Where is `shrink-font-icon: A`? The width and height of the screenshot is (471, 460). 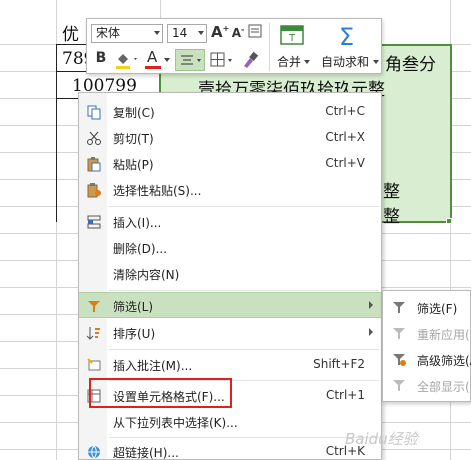 shrink-font-icon: A is located at coordinates (236, 33).